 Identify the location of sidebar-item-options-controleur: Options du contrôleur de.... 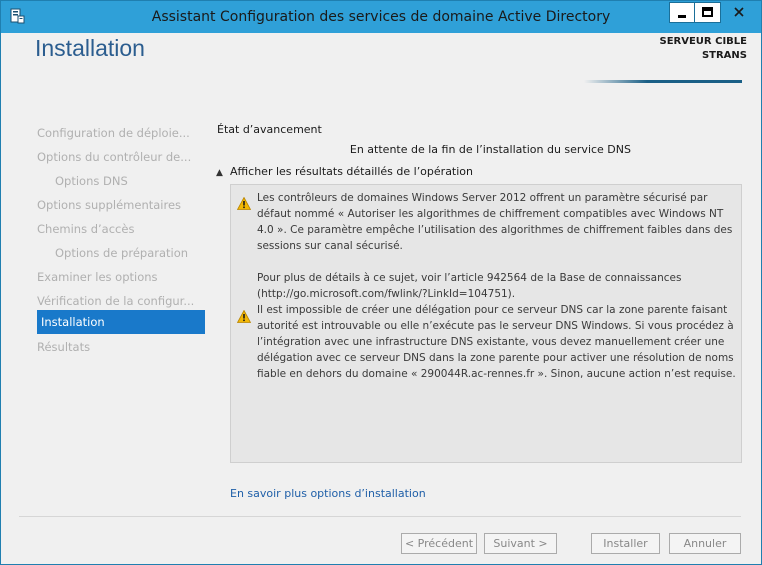
(121, 157).